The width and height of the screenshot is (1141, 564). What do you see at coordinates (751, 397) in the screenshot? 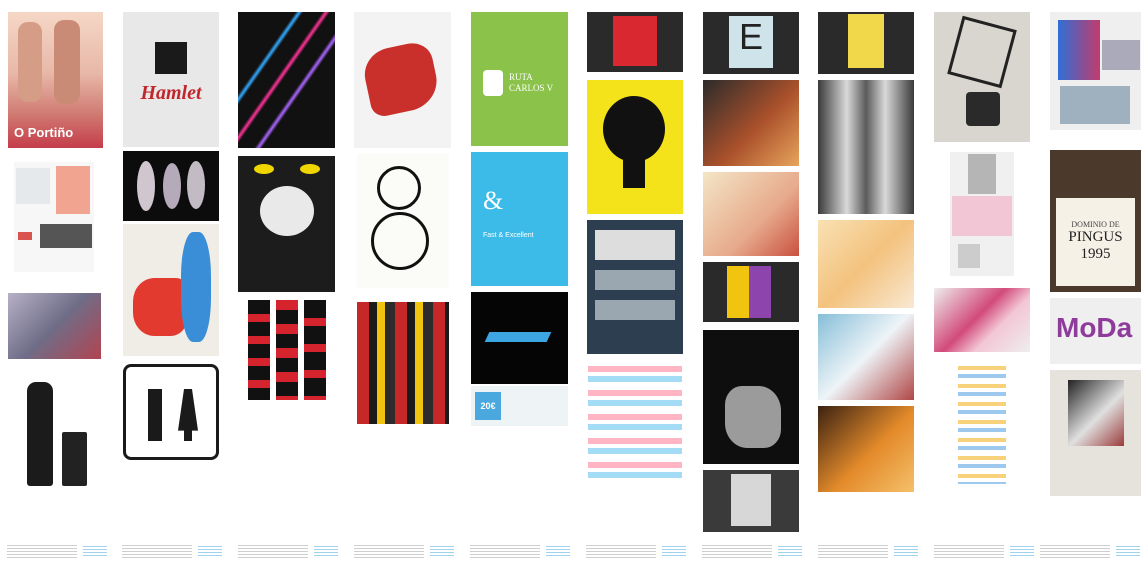
I see `tile-dark-book` at bounding box center [751, 397].